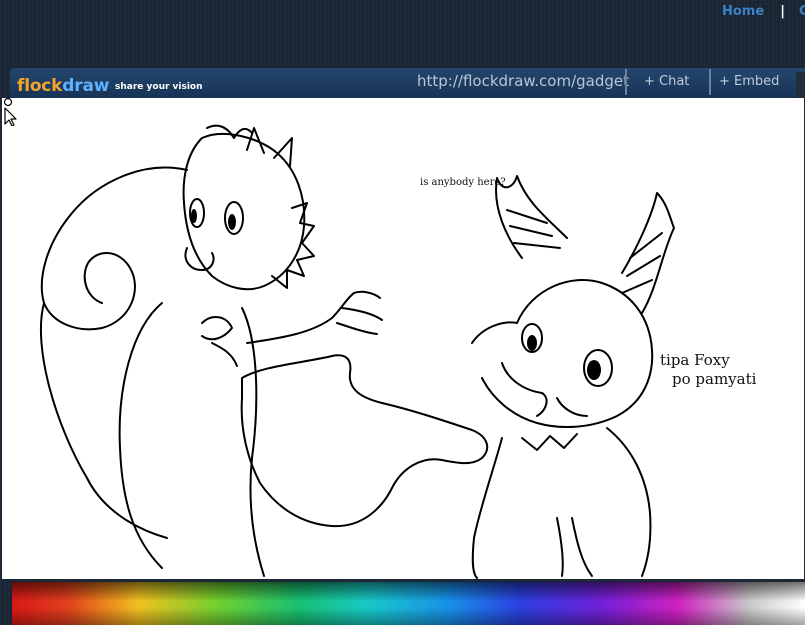  I want to click on bat-pupil-right, so click(594, 370).